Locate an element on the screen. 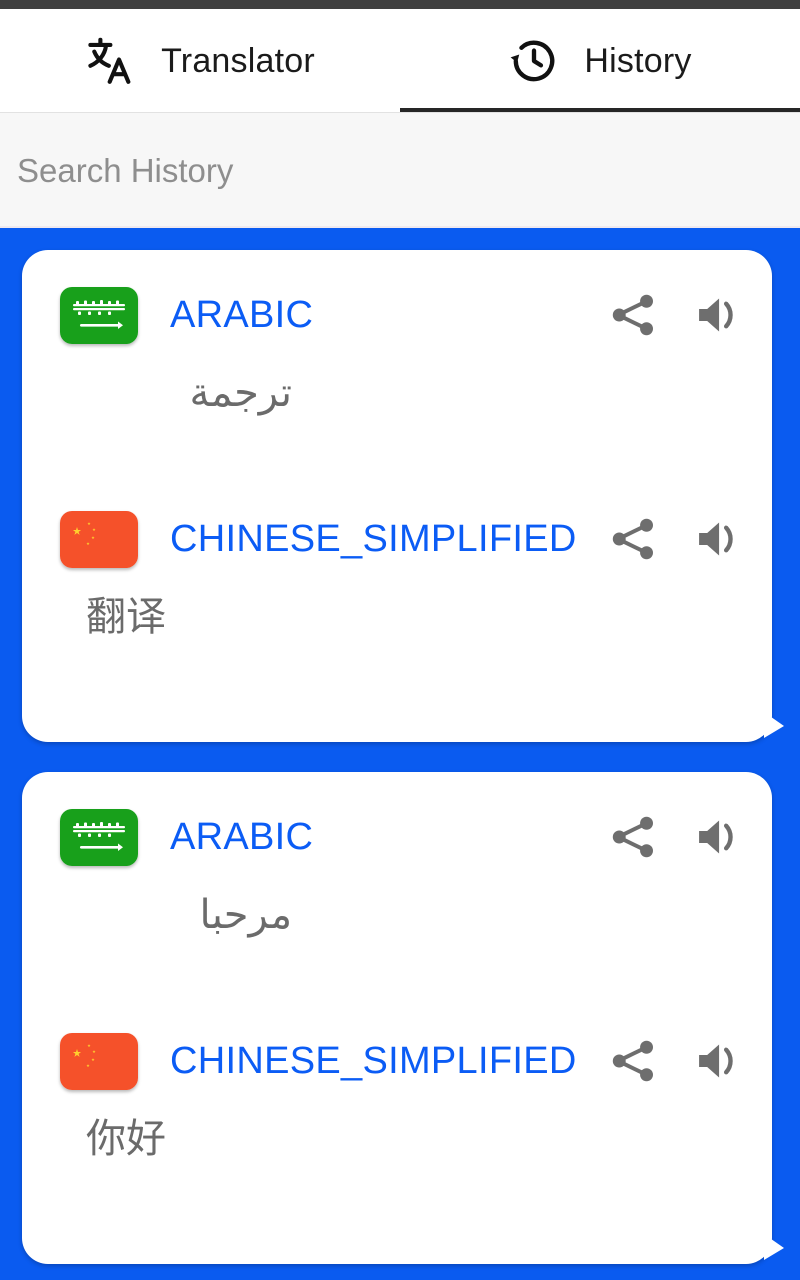  tab-history: History is located at coordinates (600, 61).